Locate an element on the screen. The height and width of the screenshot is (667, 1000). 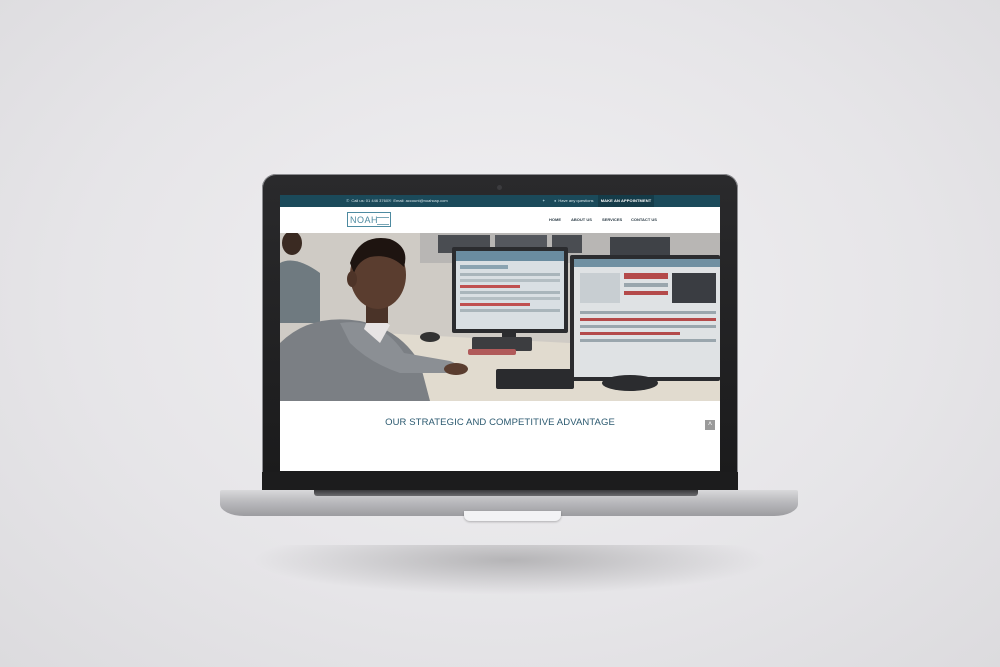
laptop-hinge is located at coordinates (506, 493).